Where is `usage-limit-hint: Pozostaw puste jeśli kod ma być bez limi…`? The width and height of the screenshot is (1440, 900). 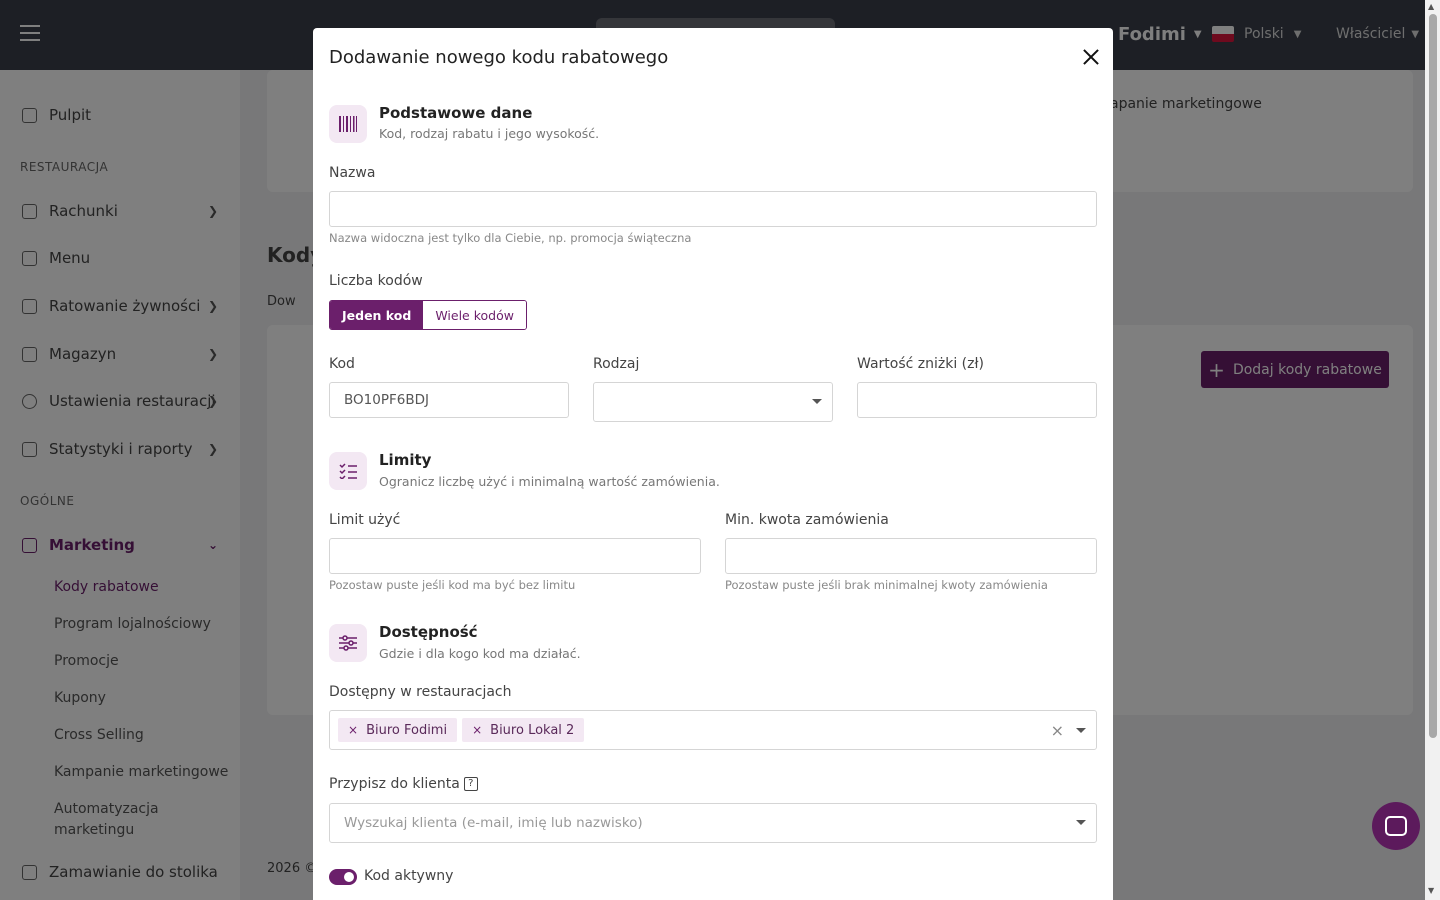 usage-limit-hint: Pozostaw puste jeśli kod ma być bez limi… is located at coordinates (452, 585).